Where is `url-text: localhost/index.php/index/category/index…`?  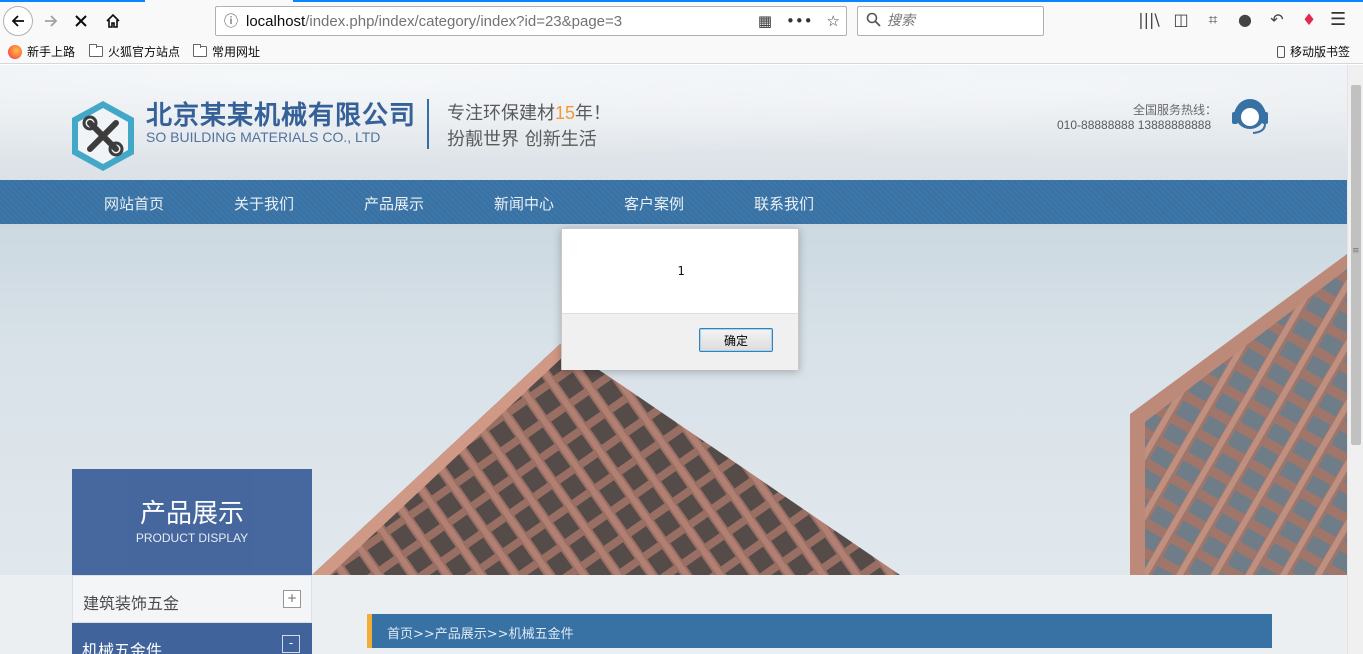 url-text: localhost/index.php/index/category/index… is located at coordinates (502, 21).